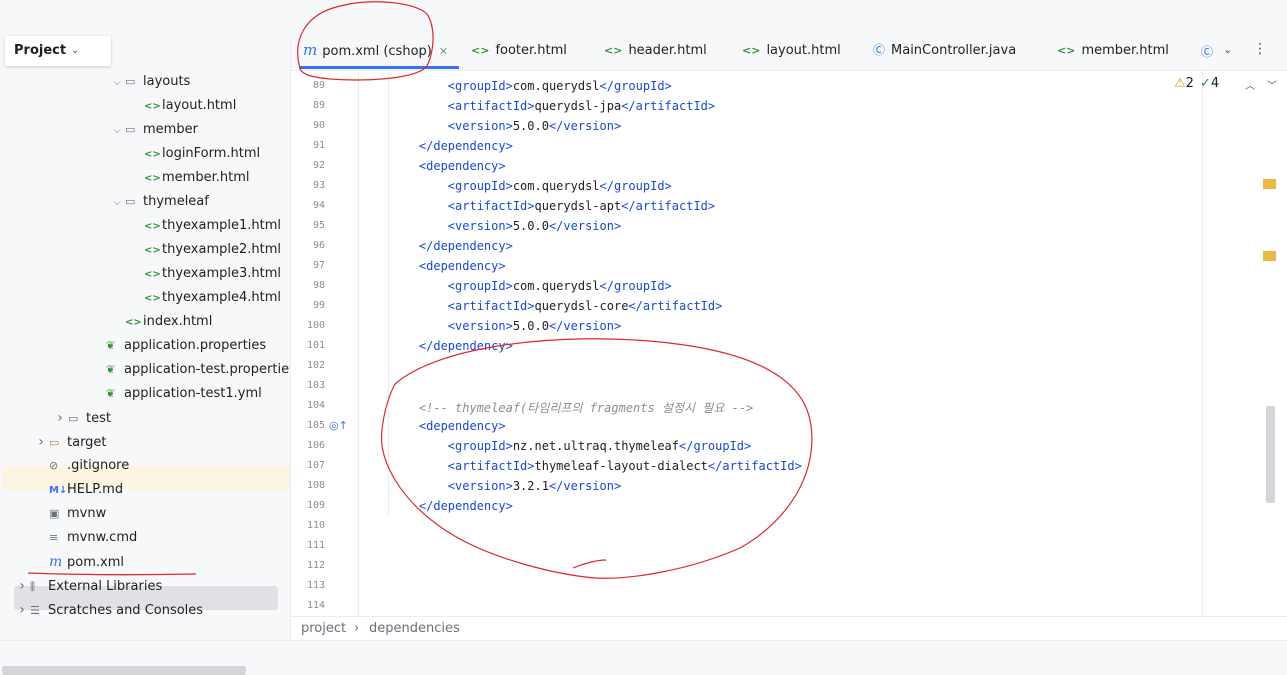 This screenshot has width=1287, height=675. Describe the element at coordinates (1272, 84) in the screenshot. I see `chevron-down-icon: ﹀` at that location.